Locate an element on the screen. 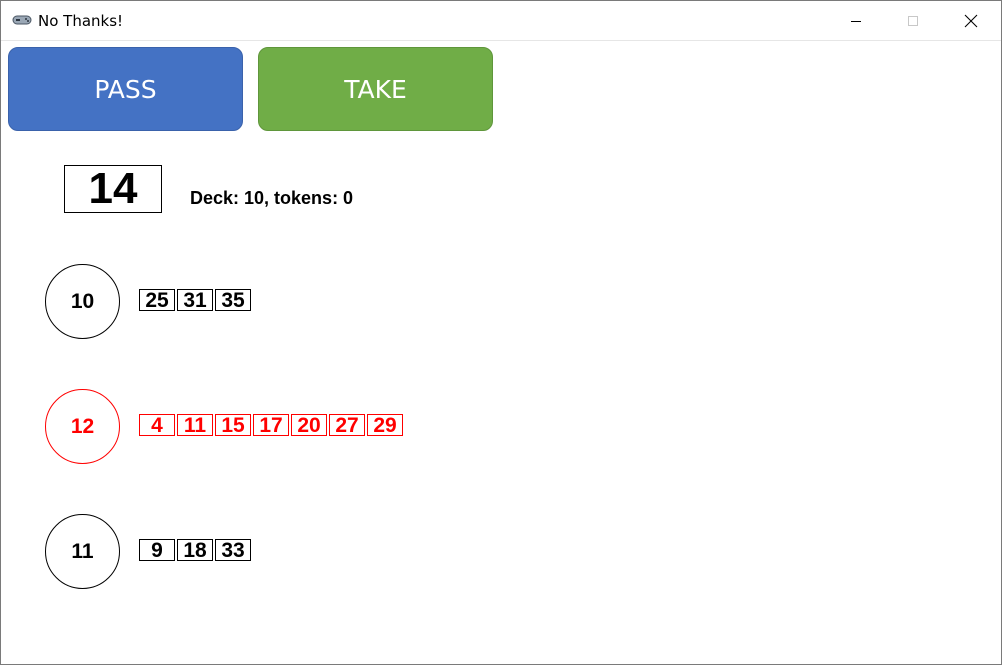 Image resolution: width=1002 pixels, height=665 pixels. minimize-icon is located at coordinates (856, 21).